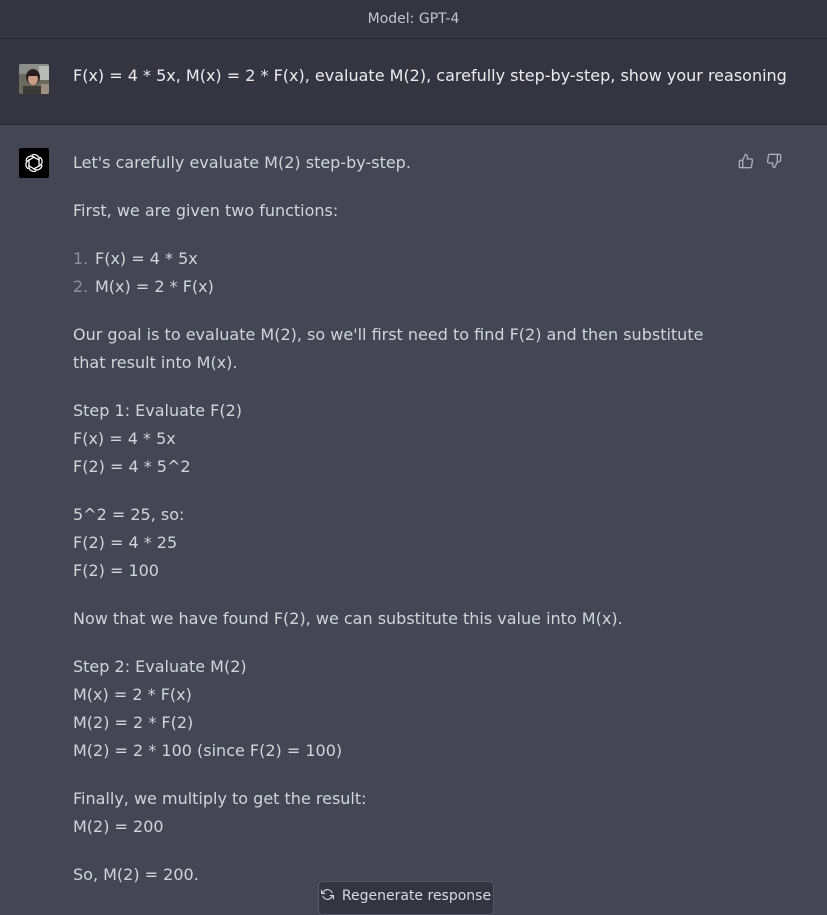 This screenshot has width=827, height=915. I want to click on list-item: 1. F(x) = 4 * 5x, so click(393, 259).